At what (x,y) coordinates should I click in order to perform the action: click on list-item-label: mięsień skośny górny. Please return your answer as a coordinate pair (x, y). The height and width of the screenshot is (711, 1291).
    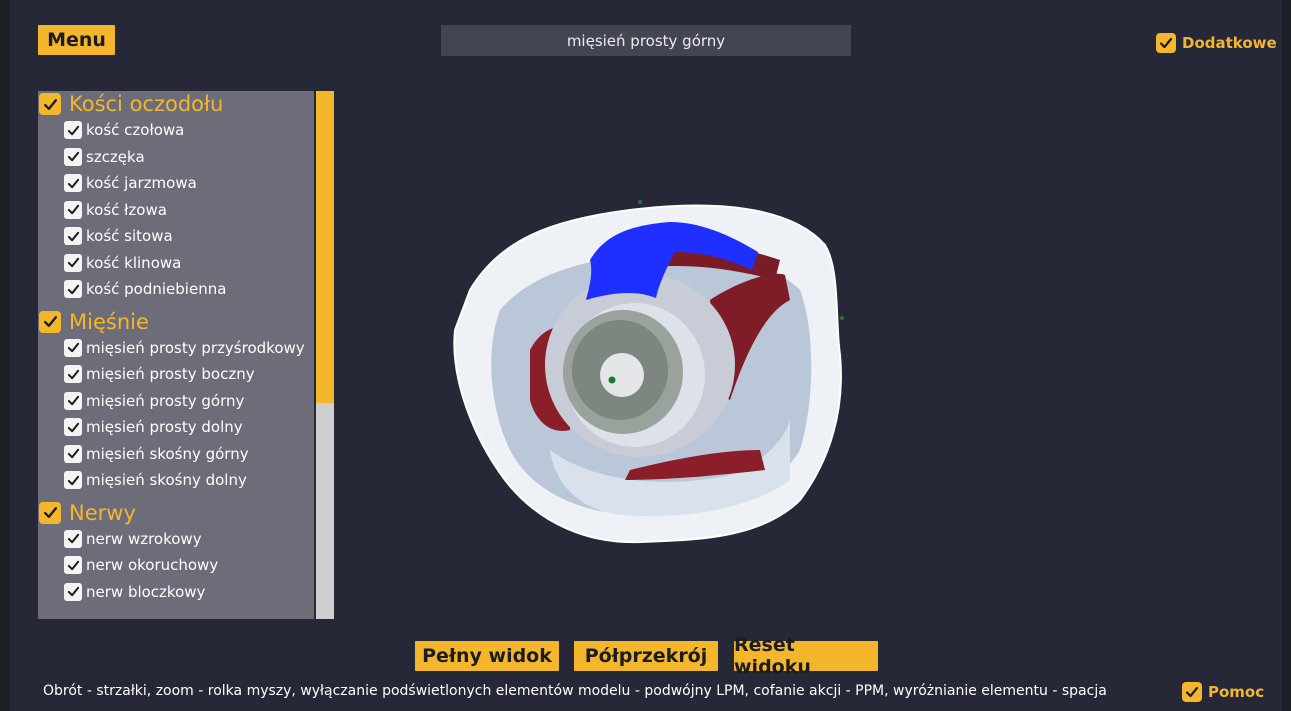
    Looking at the image, I should click on (167, 453).